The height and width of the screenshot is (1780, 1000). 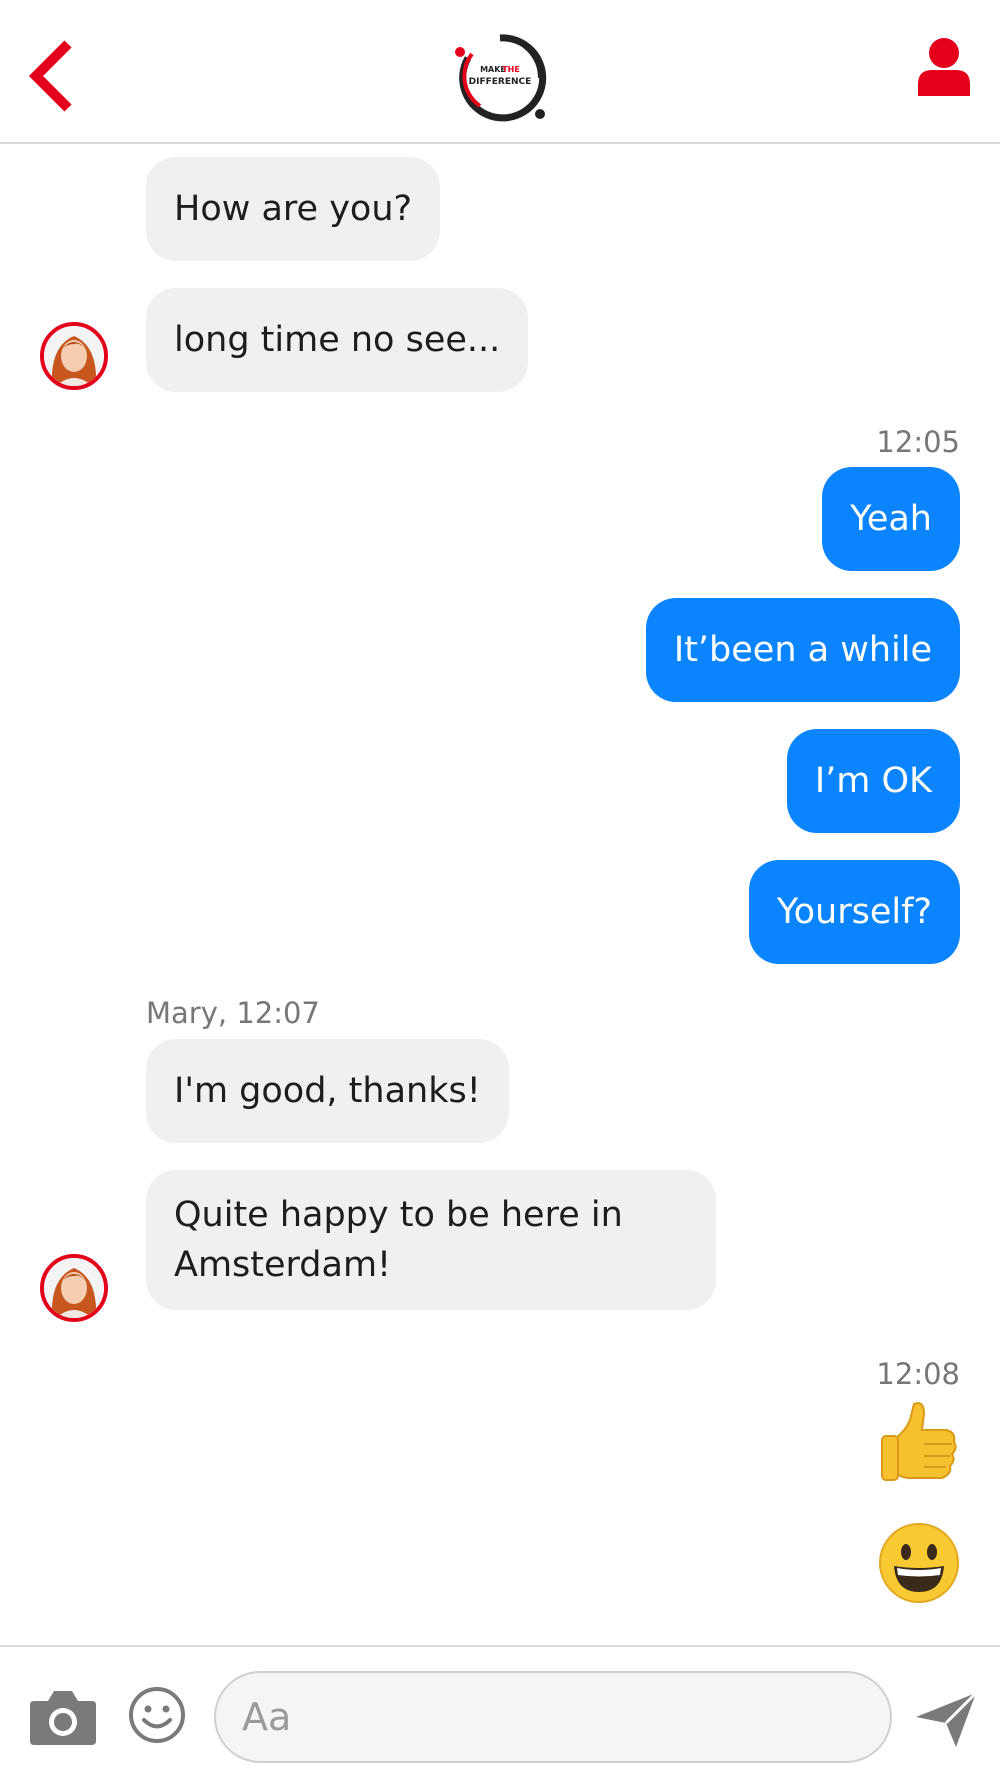 What do you see at coordinates (854, 912) in the screenshot?
I see `outgoing-message: Yourself?` at bounding box center [854, 912].